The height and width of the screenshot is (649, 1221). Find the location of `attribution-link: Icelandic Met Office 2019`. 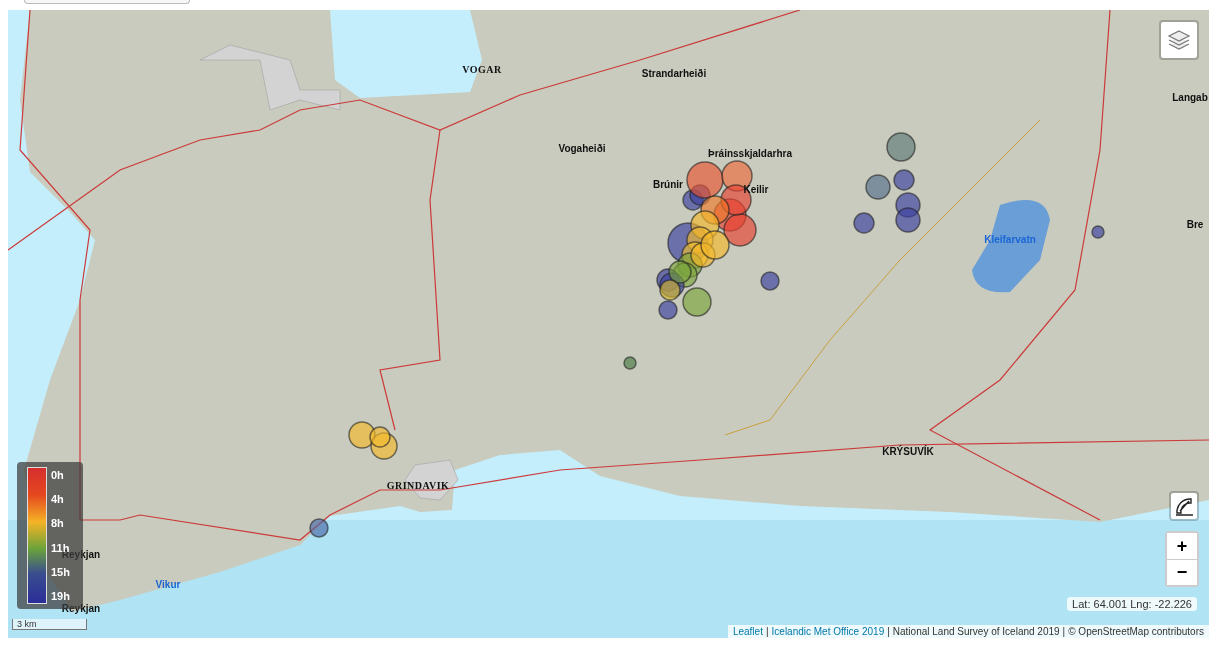

attribution-link: Icelandic Met Office 2019 is located at coordinates (828, 631).